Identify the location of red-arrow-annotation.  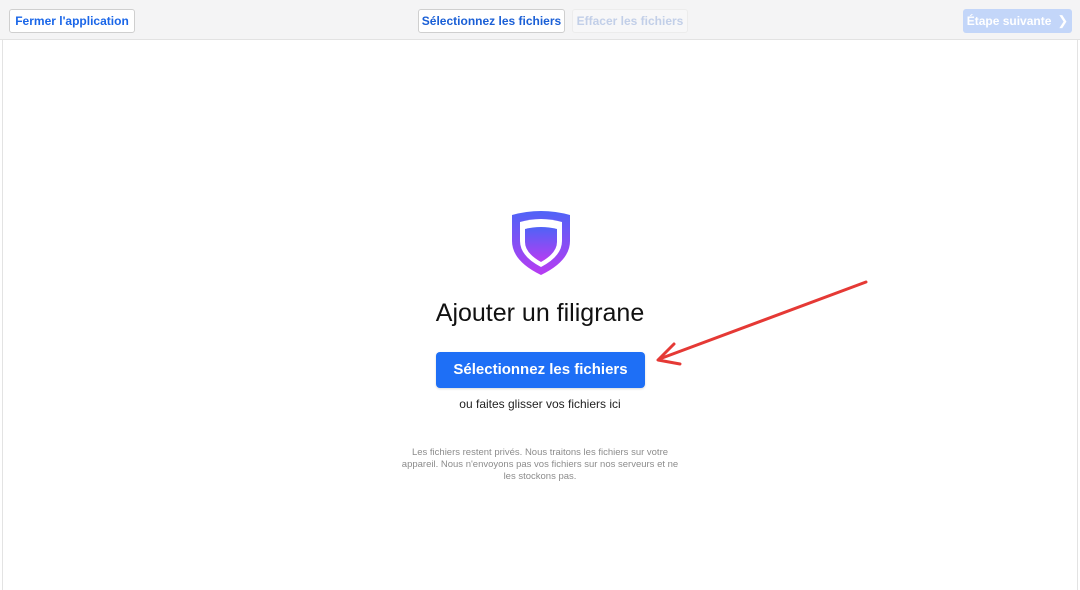
(762, 323).